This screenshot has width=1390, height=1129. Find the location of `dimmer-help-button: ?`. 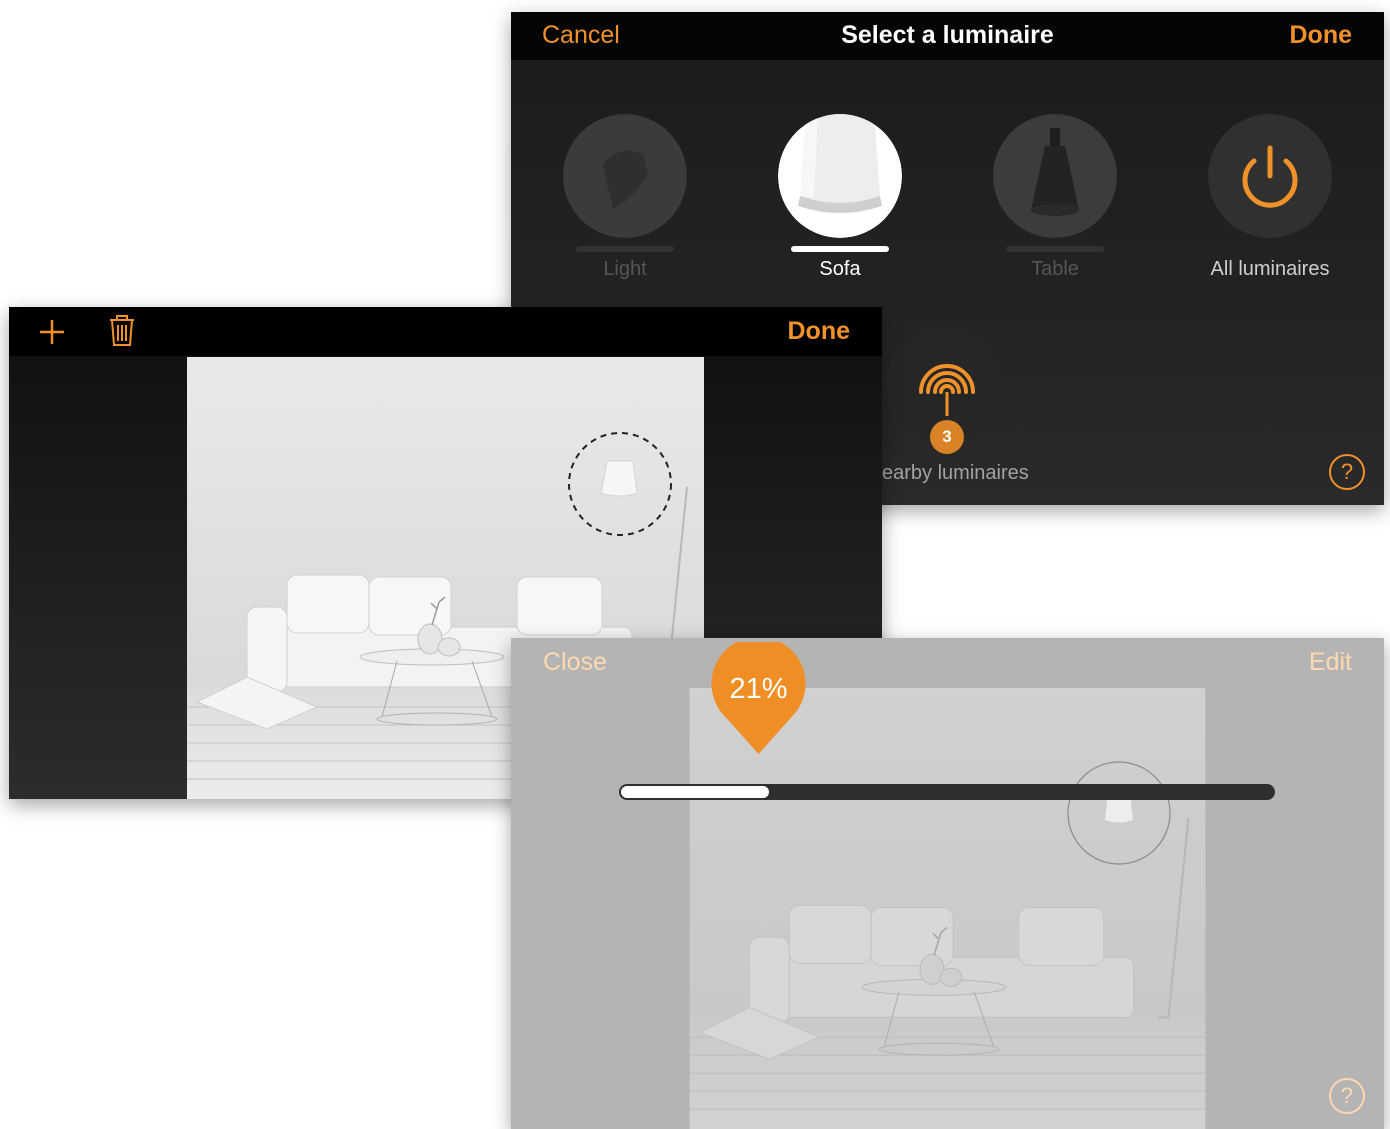

dimmer-help-button: ? is located at coordinates (1347, 1096).